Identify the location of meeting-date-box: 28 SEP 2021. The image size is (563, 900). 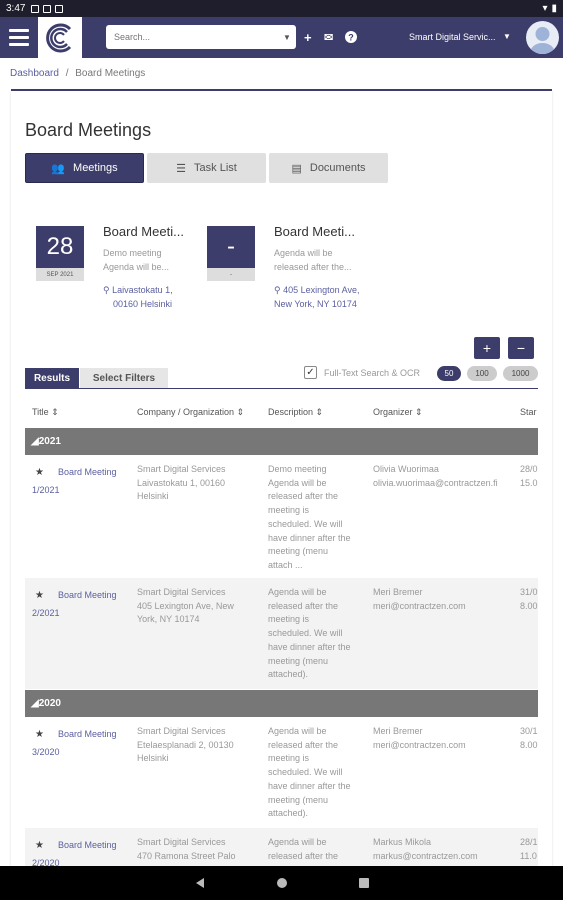
(60, 253).